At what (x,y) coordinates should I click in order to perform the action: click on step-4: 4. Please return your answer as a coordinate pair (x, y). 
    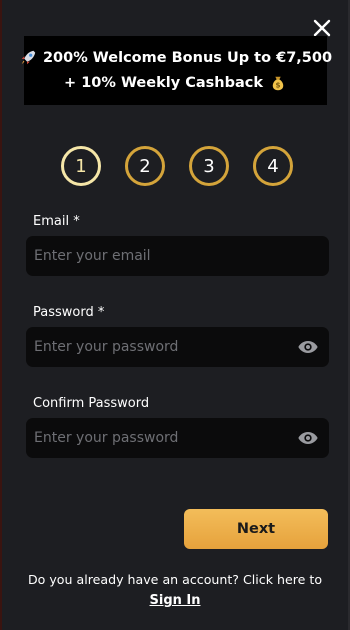
    Looking at the image, I should click on (273, 166).